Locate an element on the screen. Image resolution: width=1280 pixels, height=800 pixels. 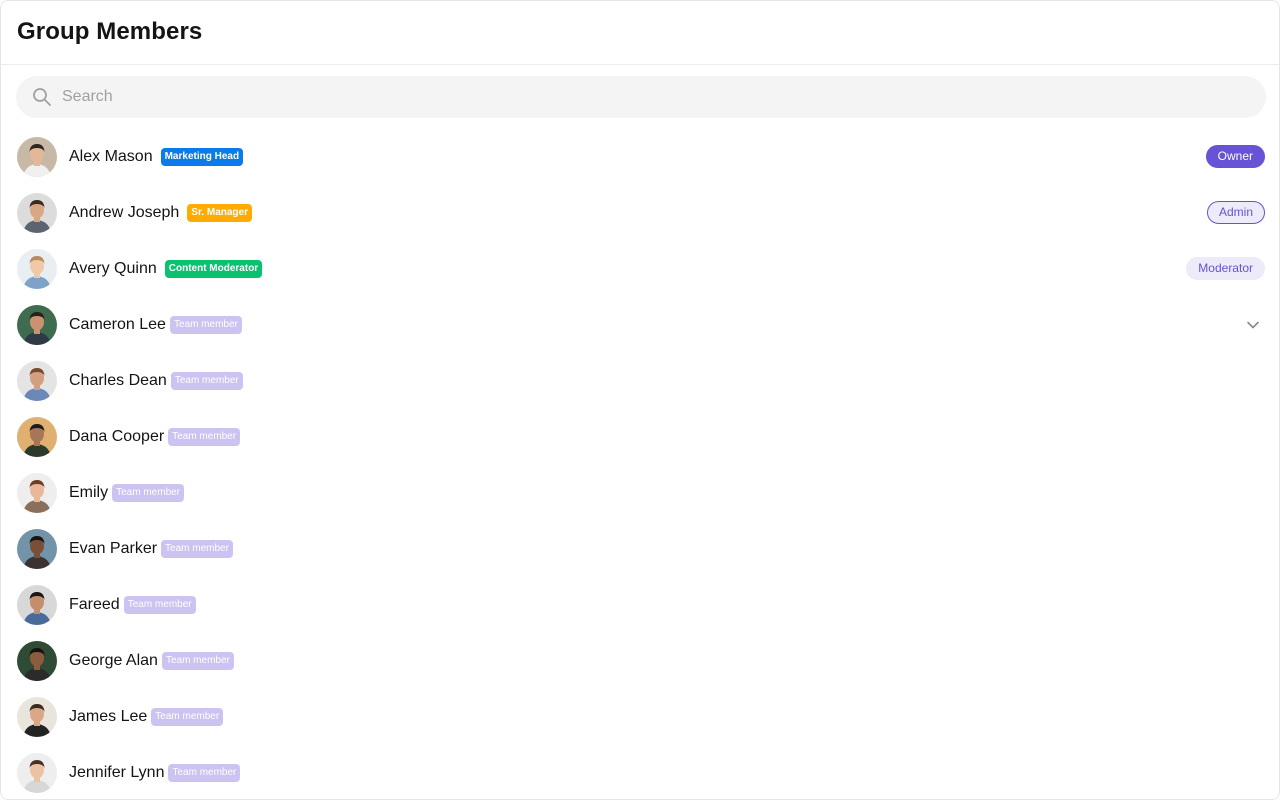
header: Group Members is located at coordinates (640, 33).